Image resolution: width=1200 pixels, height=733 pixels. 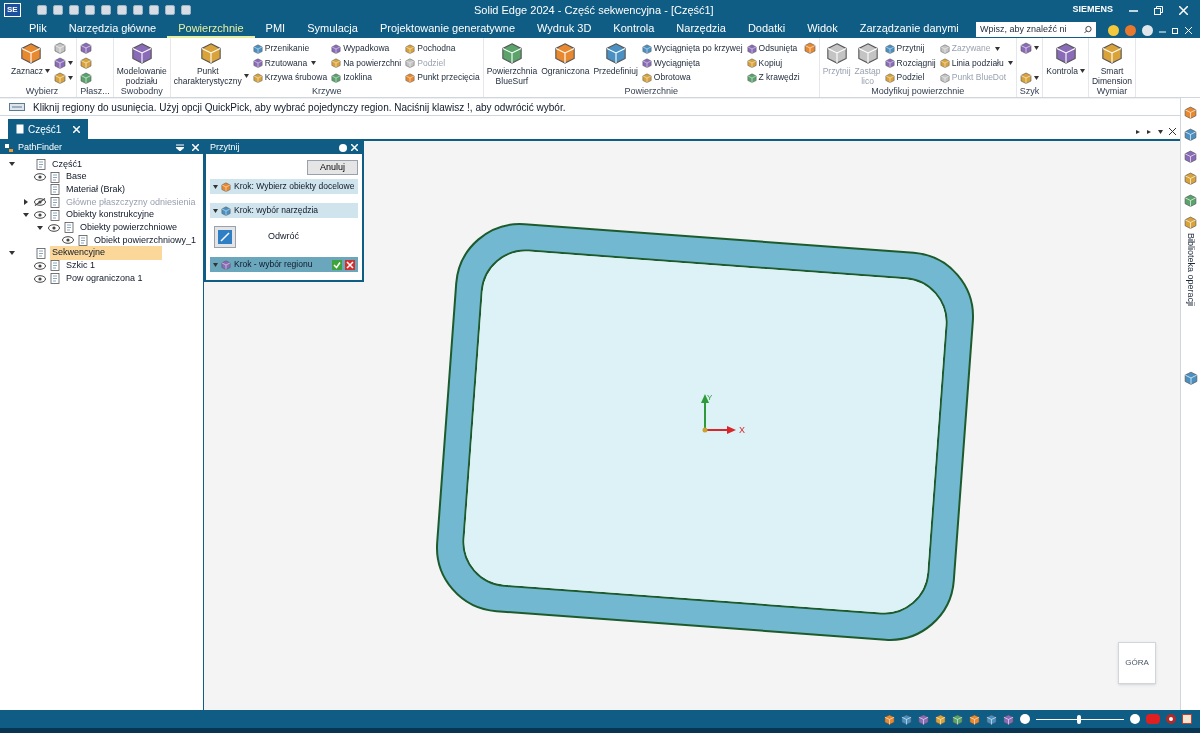 What do you see at coordinates (31, 63) in the screenshot?
I see `ribbon-button: Zaznacz` at bounding box center [31, 63].